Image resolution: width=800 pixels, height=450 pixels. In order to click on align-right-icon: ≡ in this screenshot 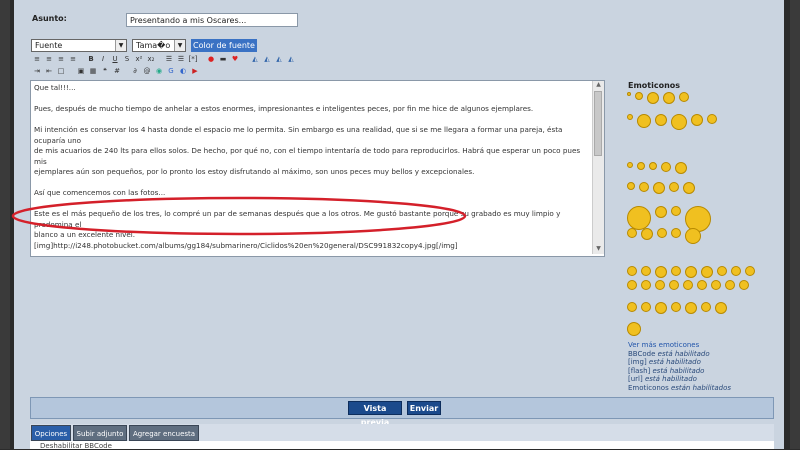, I will do `click(61, 59)`.